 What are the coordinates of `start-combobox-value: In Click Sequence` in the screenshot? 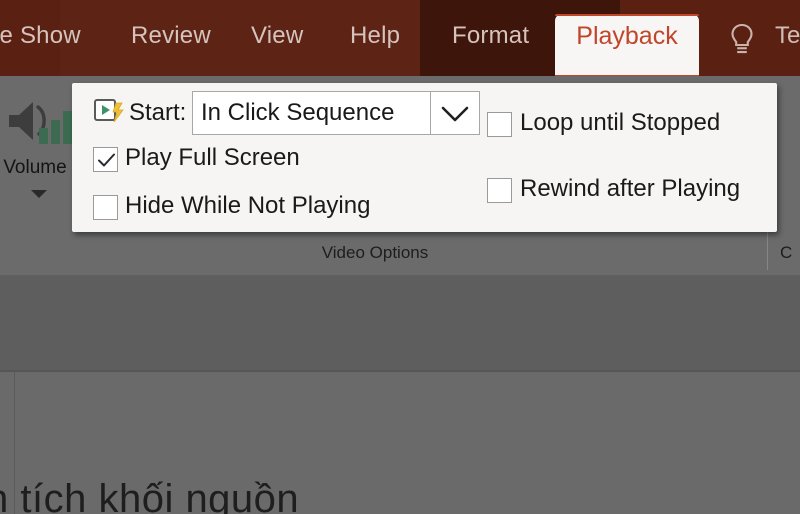 It's located at (298, 112).